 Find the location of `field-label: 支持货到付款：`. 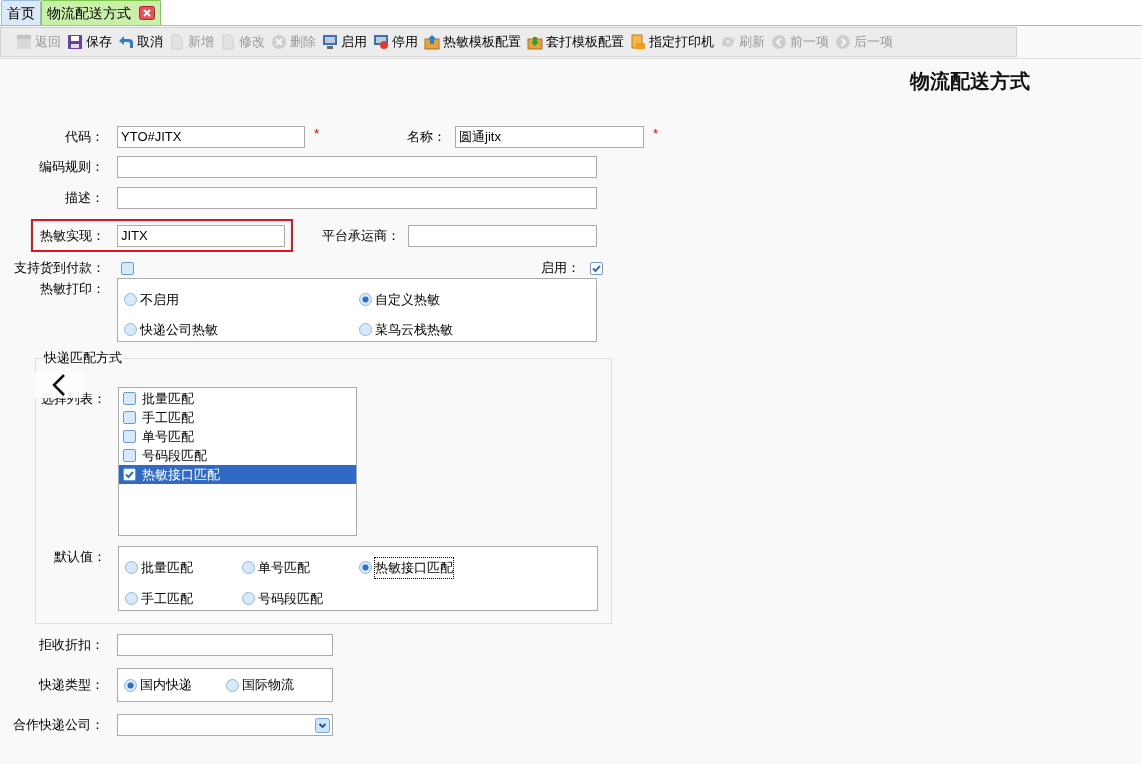

field-label: 支持货到付款： is located at coordinates (59, 268).